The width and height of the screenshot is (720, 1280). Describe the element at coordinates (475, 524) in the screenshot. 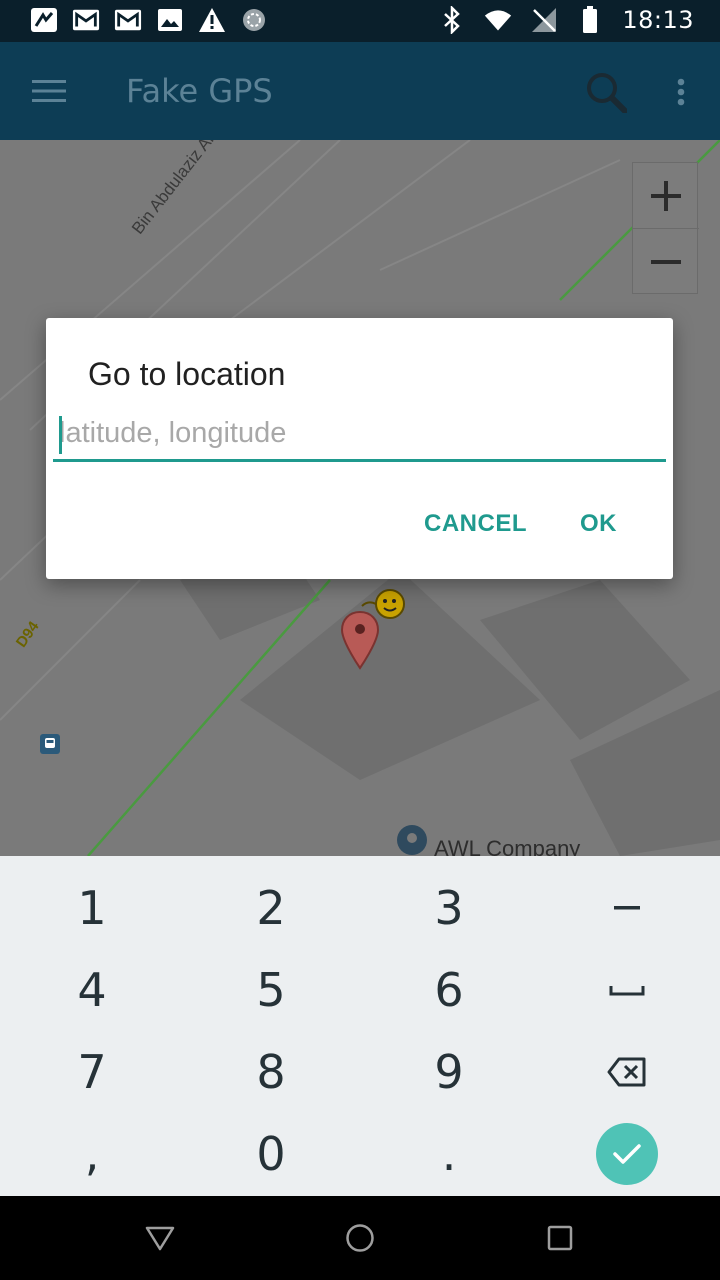

I see `cancel-button: CANCEL` at that location.